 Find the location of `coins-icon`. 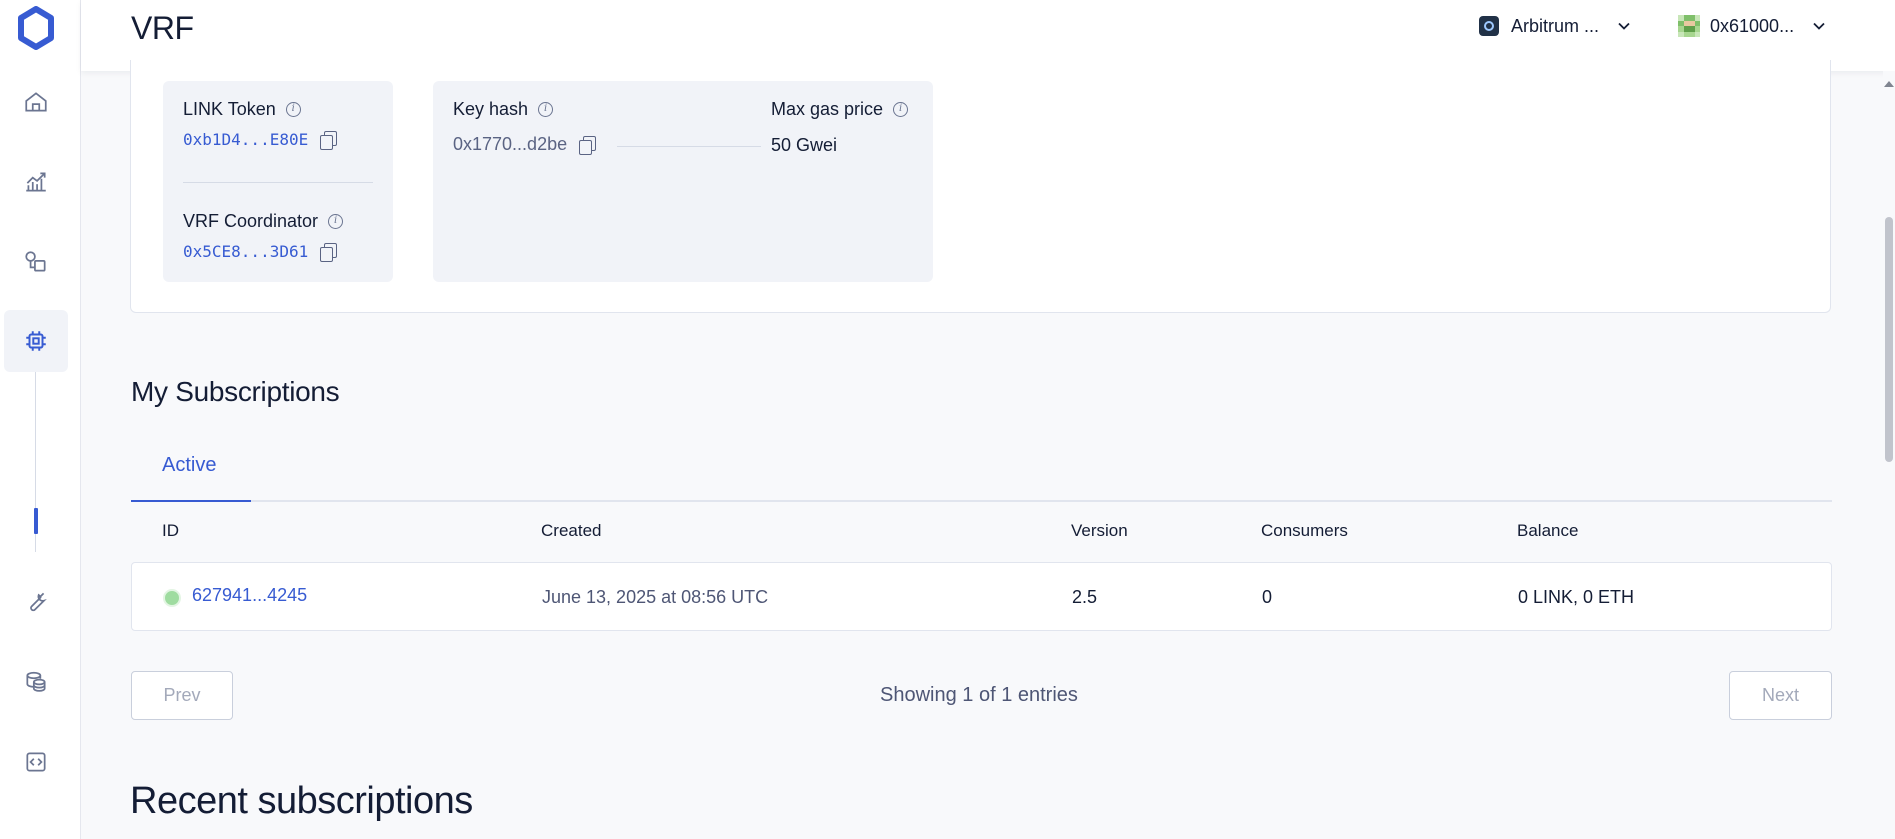

coins-icon is located at coordinates (36, 682).